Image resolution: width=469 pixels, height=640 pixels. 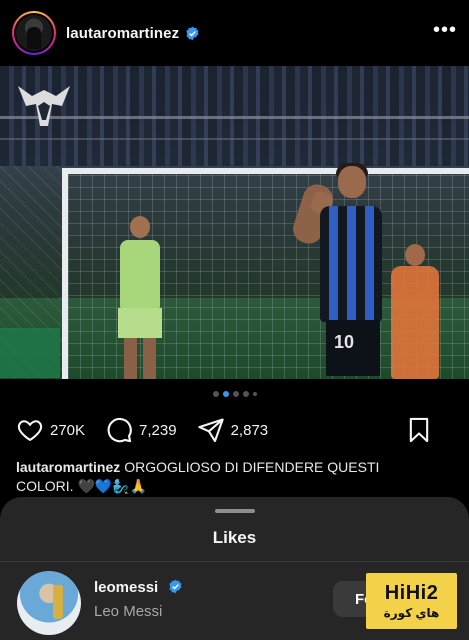 I want to click on sheet-divider, so click(x=234, y=561).